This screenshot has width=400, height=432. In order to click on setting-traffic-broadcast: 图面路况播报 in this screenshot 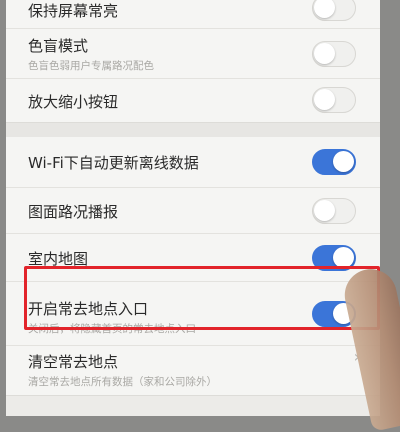, I will do `click(193, 210)`.